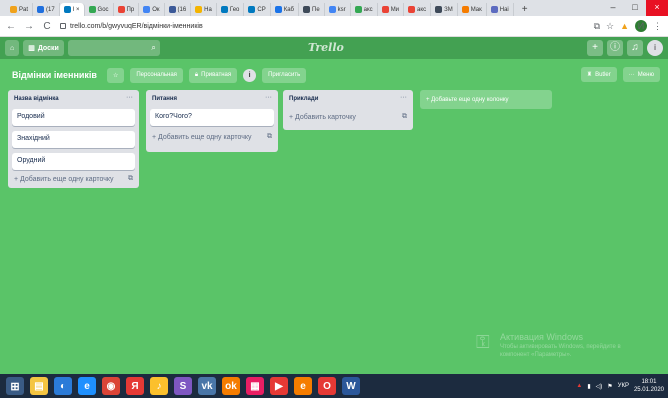 This screenshot has width=668, height=398. Describe the element at coordinates (486, 99) in the screenshot. I see `add-list-button: + Добавьте еще одну колонку` at that location.